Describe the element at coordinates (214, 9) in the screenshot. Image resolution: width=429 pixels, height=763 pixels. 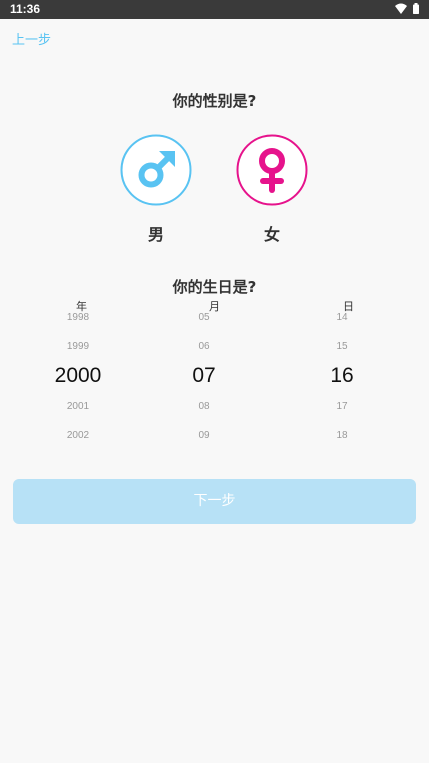
I see `status-bar: 11:36` at that location.